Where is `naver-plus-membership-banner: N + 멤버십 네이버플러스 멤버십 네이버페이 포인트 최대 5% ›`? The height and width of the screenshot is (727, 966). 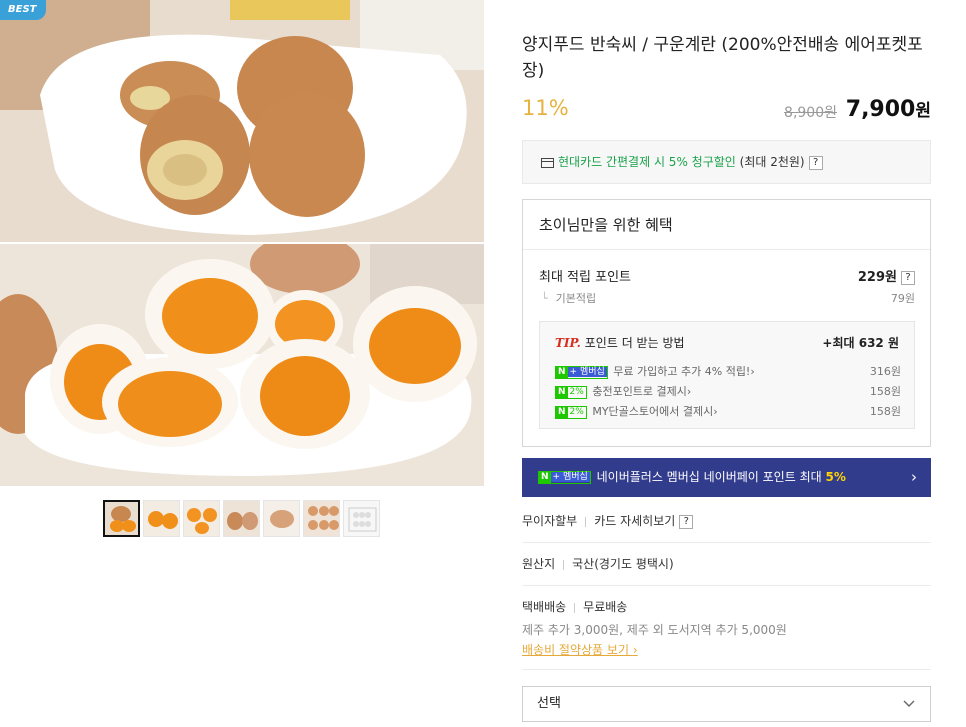 naver-plus-membership-banner: N + 멤버십 네이버플러스 멤버십 네이버페이 포인트 최대 5% › is located at coordinates (726, 477).